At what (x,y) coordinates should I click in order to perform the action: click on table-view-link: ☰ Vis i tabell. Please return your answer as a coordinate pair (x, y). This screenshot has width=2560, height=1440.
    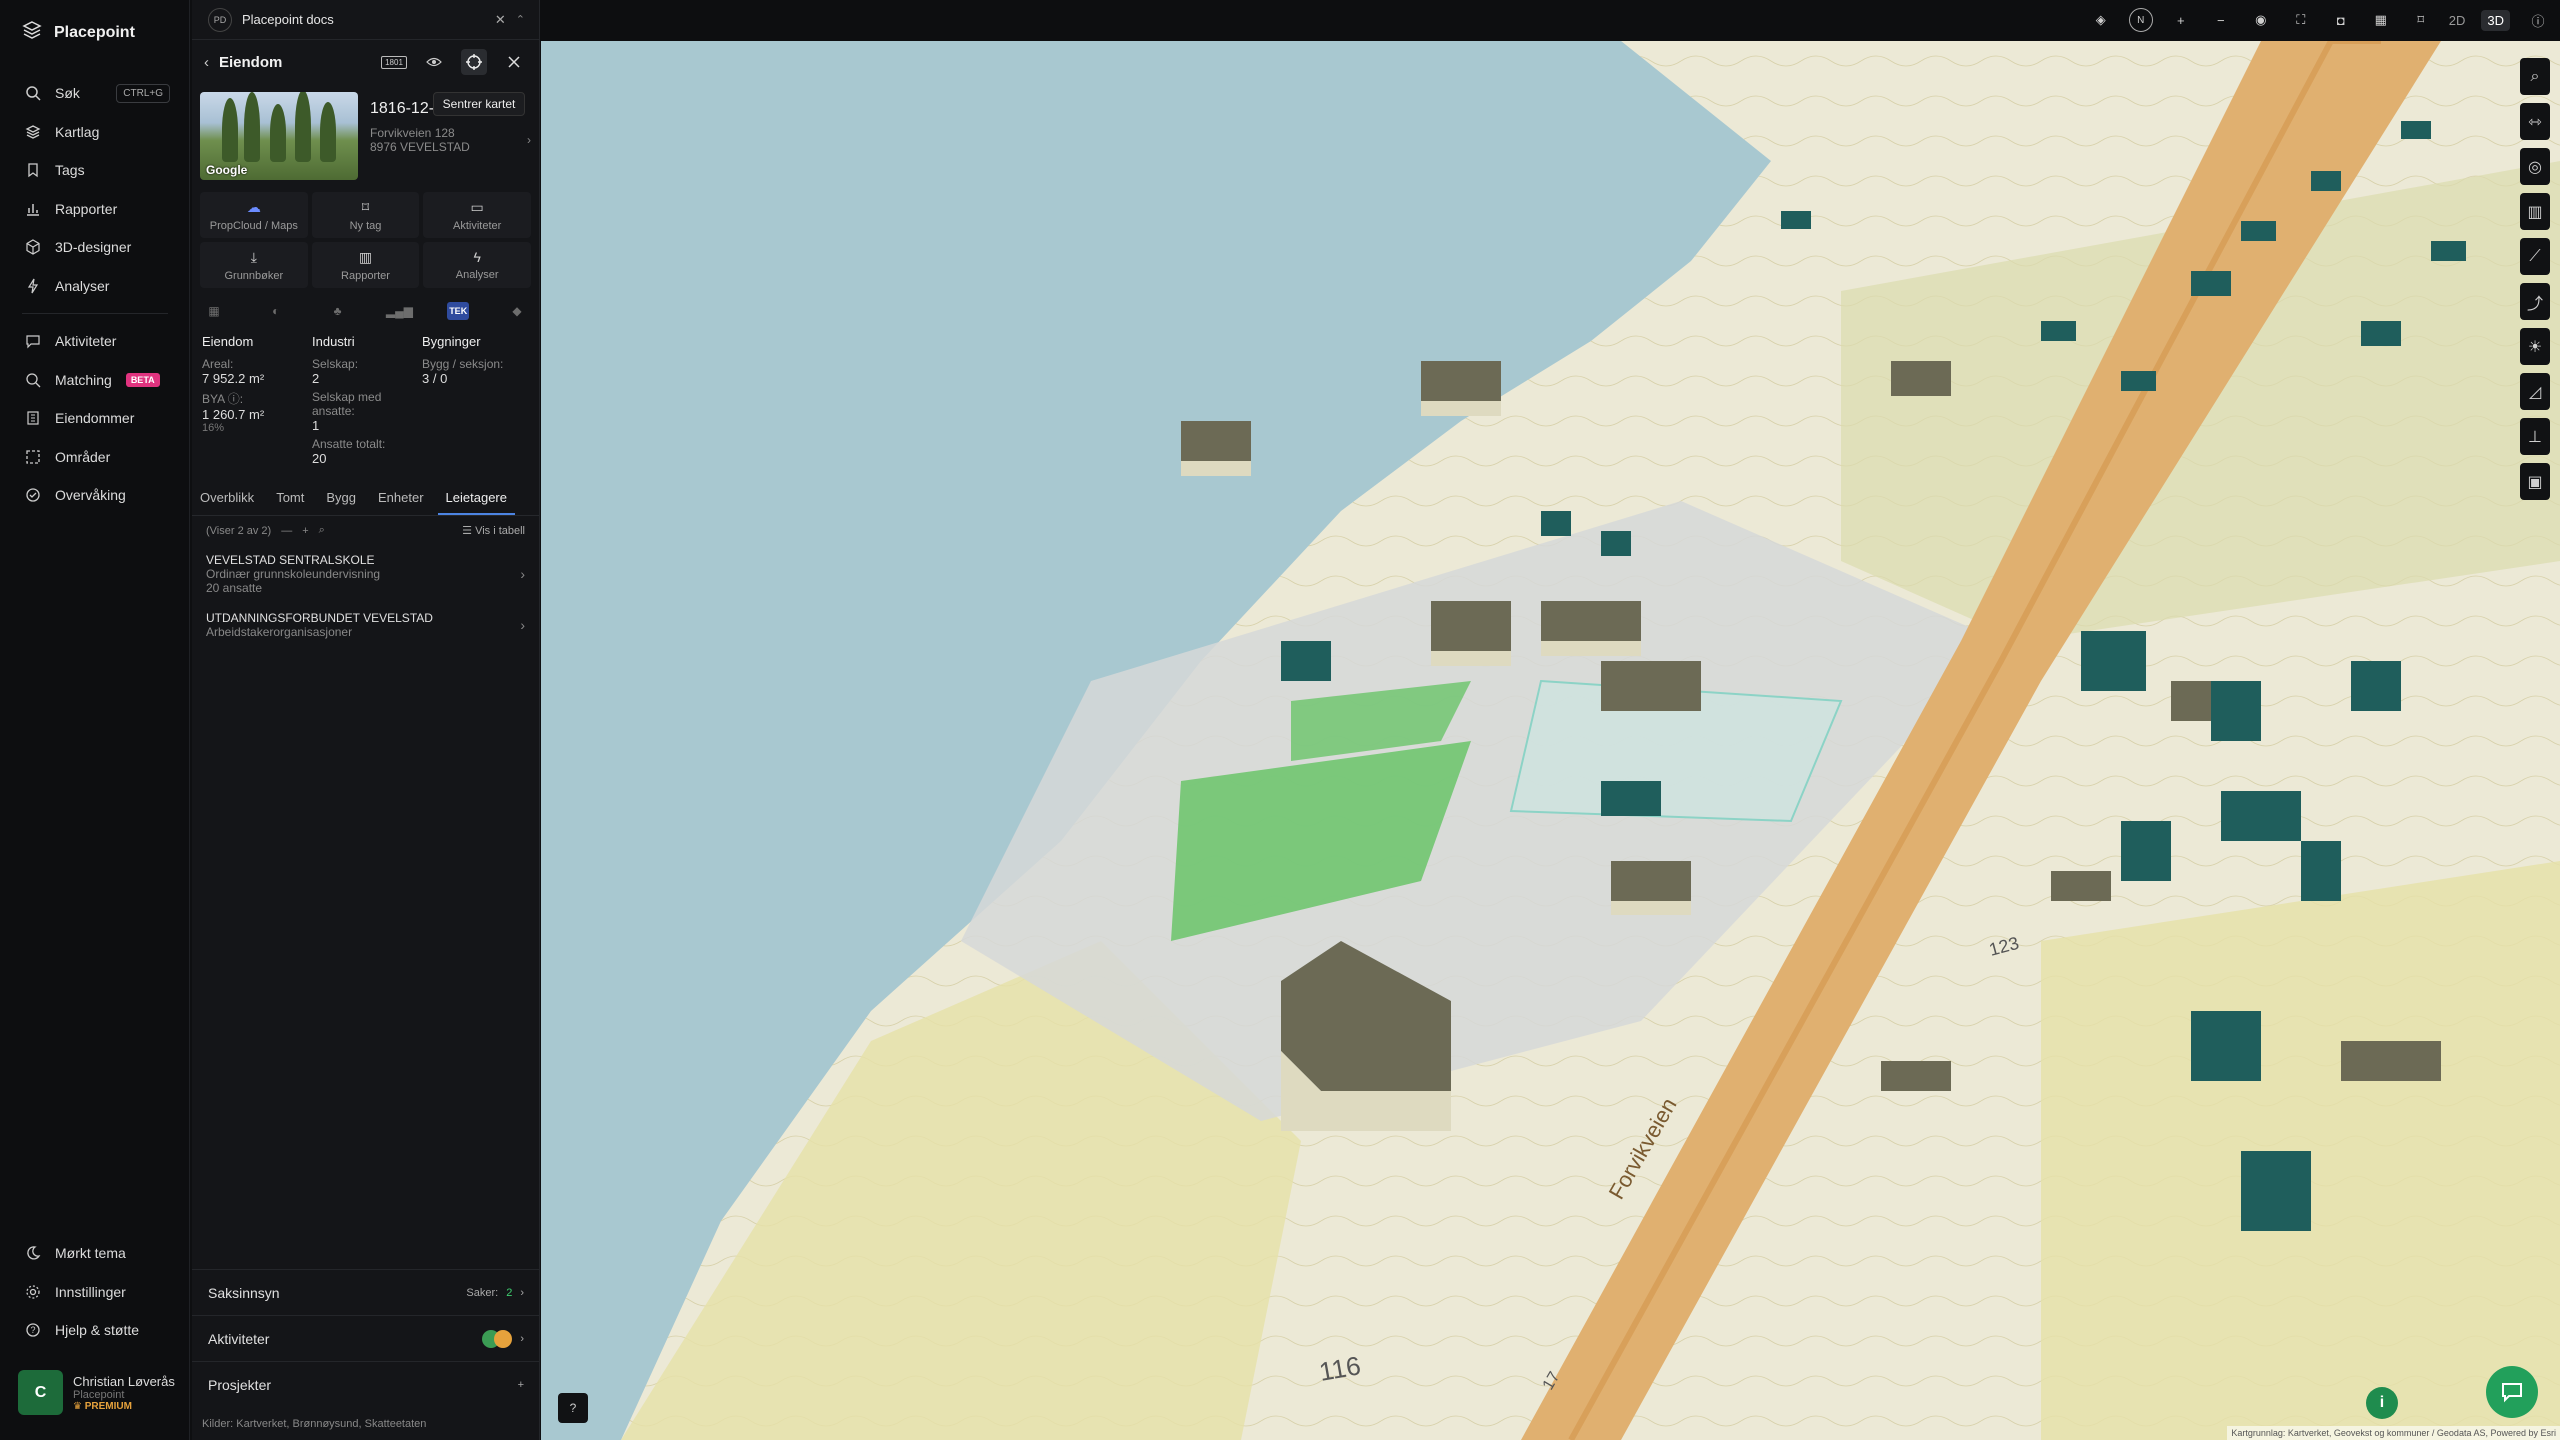
    Looking at the image, I should click on (493, 530).